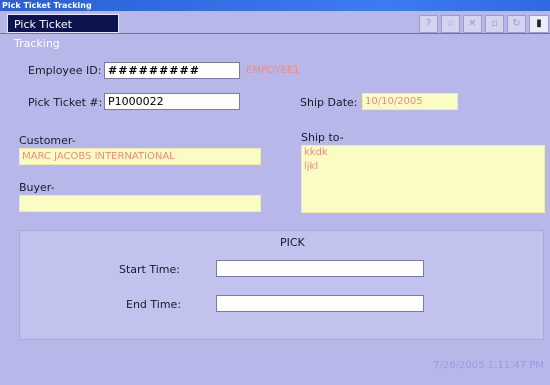 The height and width of the screenshot is (385, 550). Describe the element at coordinates (322, 137) in the screenshot. I see `ship-to-label: Ship to-` at that location.